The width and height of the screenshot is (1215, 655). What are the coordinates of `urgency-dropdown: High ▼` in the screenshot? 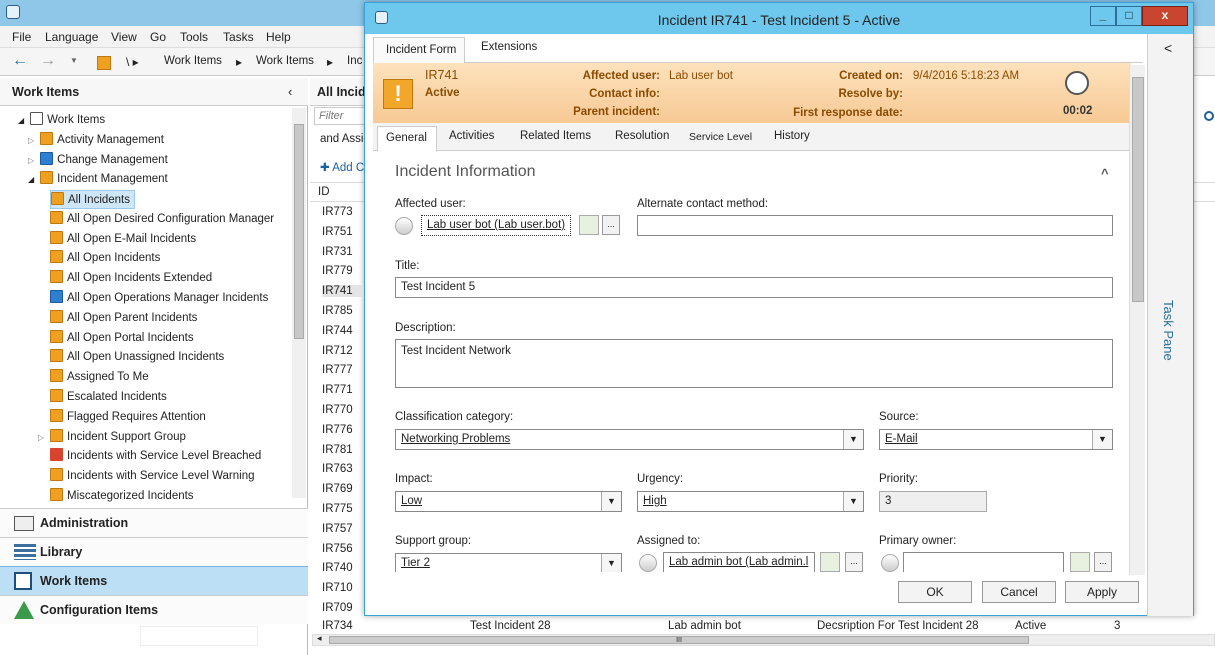 It's located at (750, 501).